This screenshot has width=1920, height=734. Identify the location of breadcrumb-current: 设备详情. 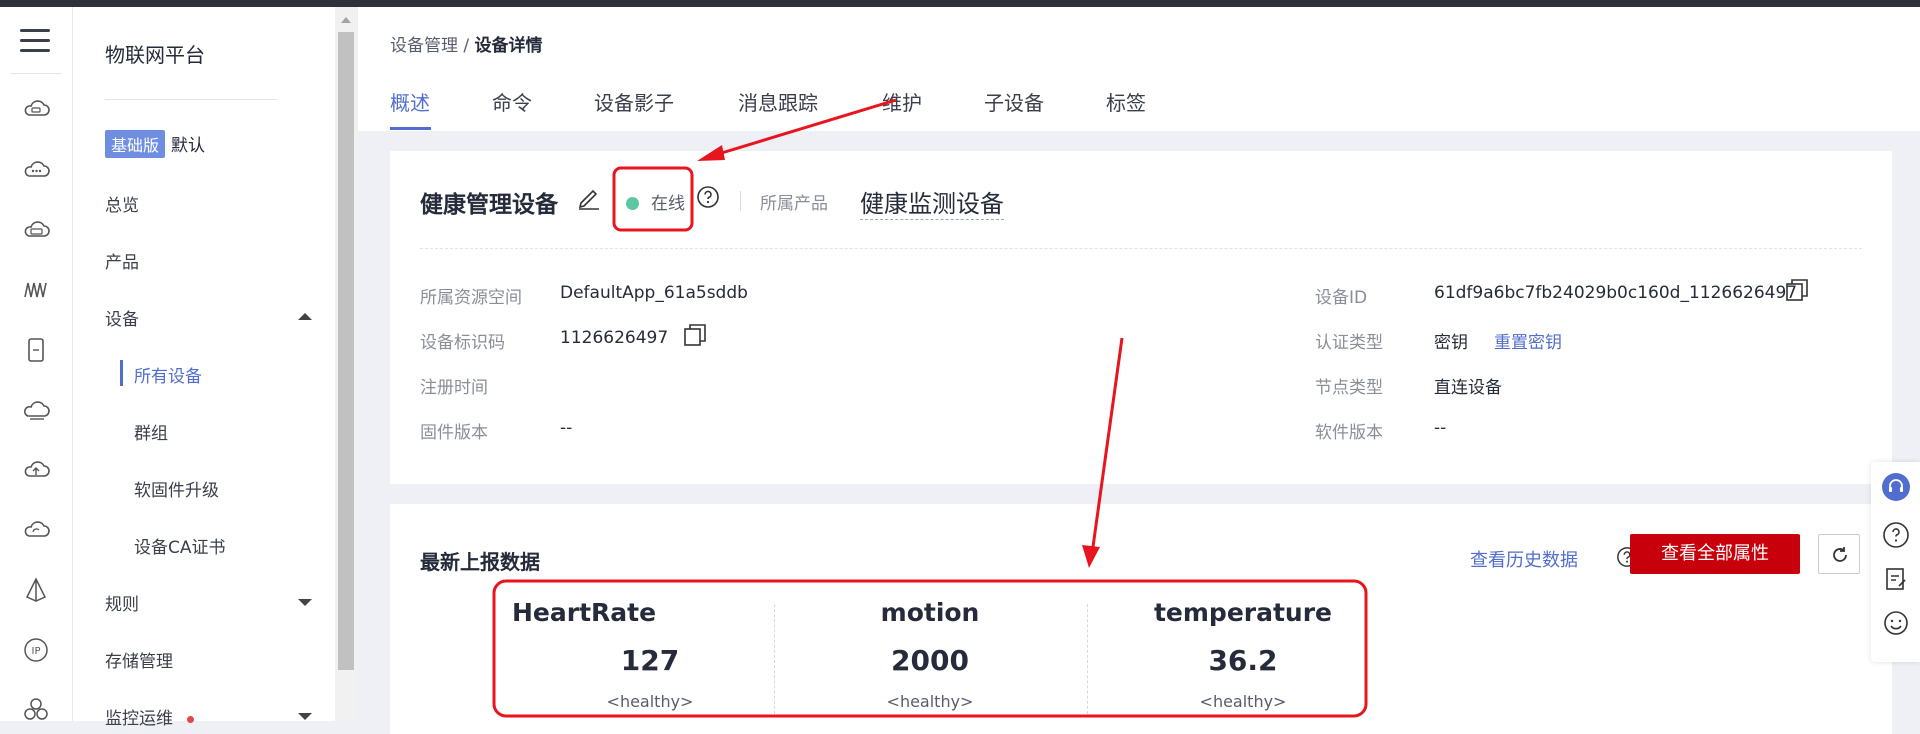
(508, 46).